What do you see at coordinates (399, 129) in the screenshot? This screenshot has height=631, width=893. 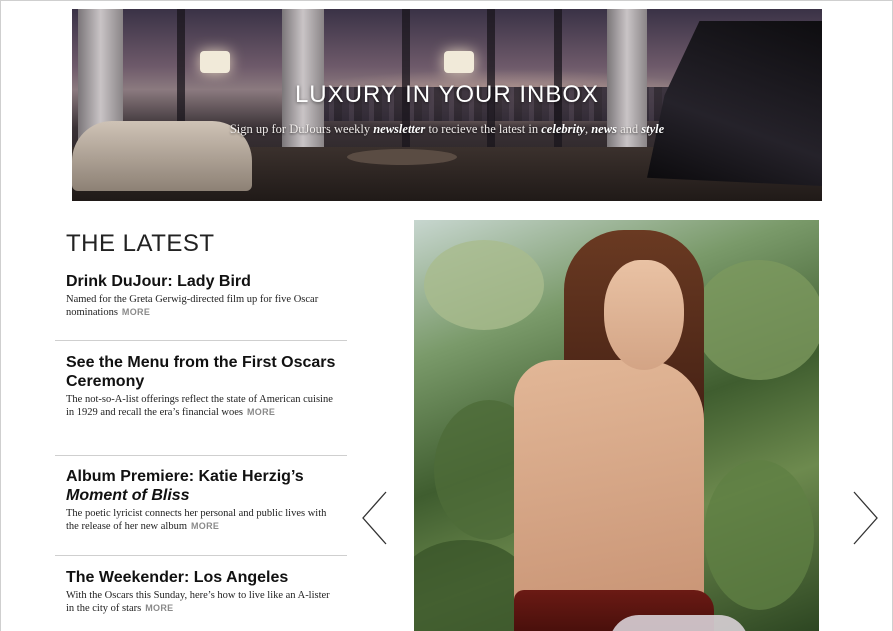 I see `banner-subtitle-newsletter: newsletter` at bounding box center [399, 129].